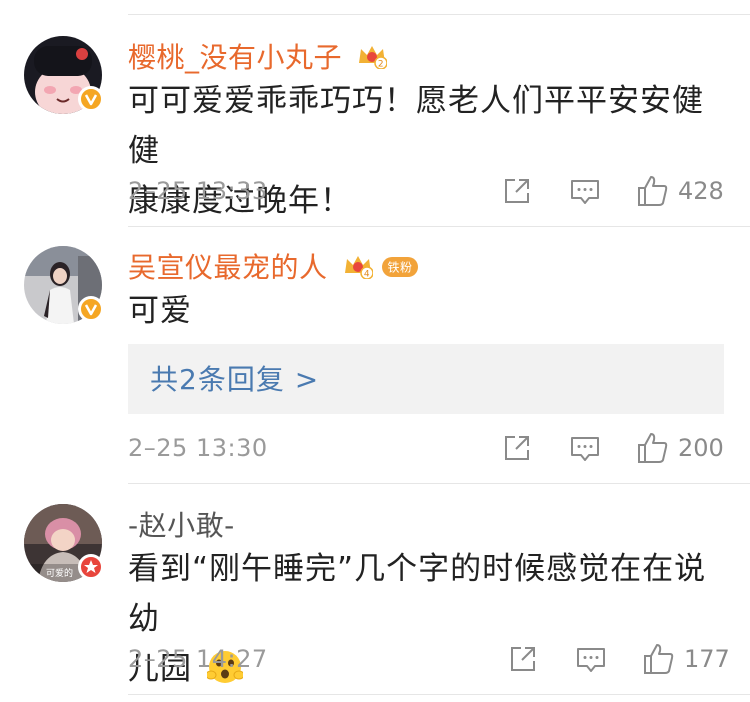  Describe the element at coordinates (701, 191) in the screenshot. I see `like-count: 428` at that location.